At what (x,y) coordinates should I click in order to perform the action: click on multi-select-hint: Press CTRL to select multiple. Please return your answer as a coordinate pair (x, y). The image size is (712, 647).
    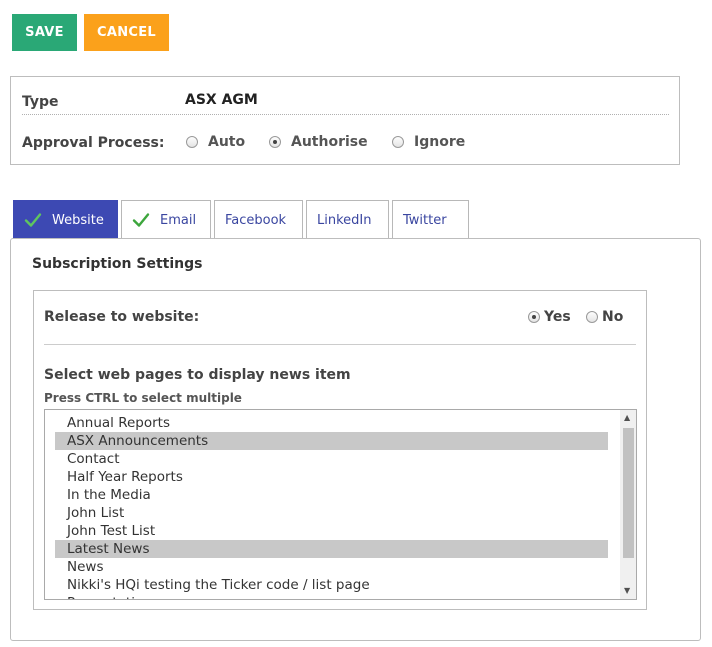
    Looking at the image, I should click on (143, 398).